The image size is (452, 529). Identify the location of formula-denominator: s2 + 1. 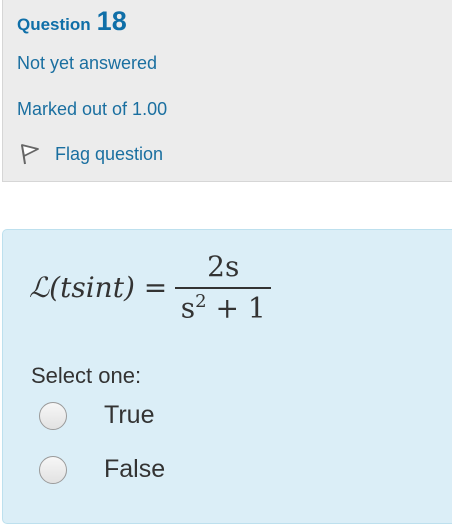
(223, 306).